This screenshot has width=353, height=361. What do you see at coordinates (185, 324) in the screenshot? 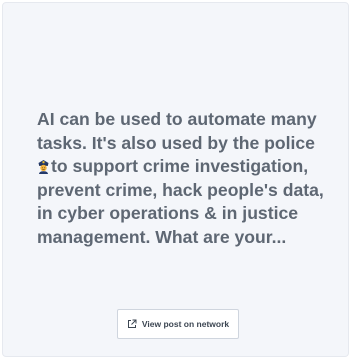
I see `view-post-button-label: View post on network` at bounding box center [185, 324].